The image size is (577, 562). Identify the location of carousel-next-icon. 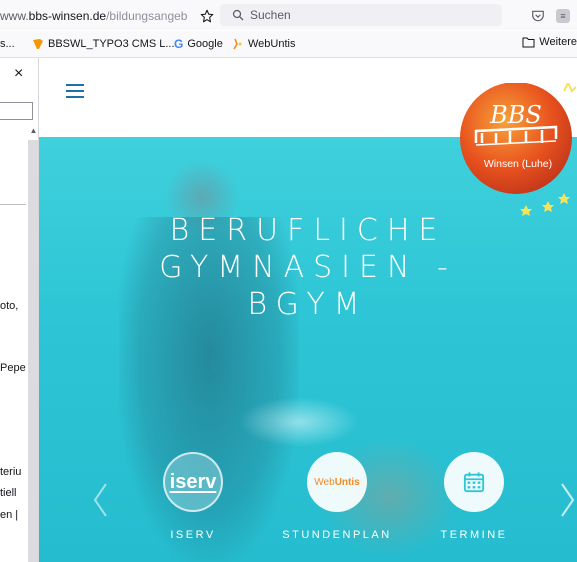
(567, 500).